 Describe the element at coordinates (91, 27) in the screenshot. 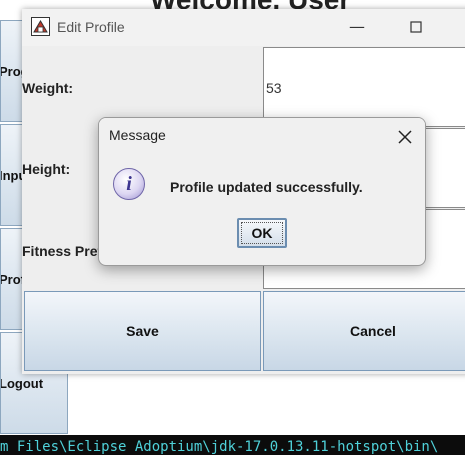

I see `edit-profile-title: Edit Profile` at that location.